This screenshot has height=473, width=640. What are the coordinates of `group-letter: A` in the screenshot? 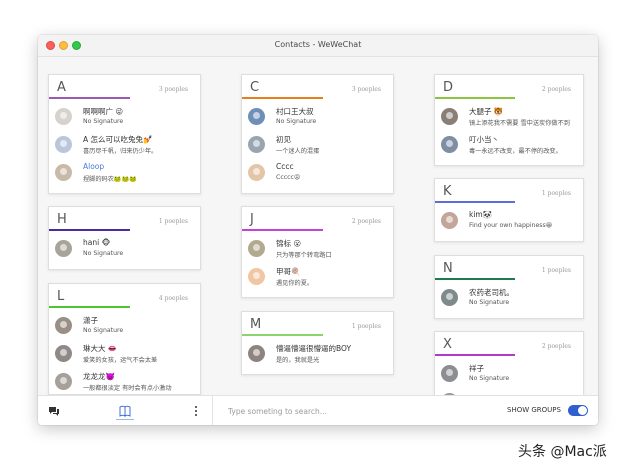 It's located at (61, 87).